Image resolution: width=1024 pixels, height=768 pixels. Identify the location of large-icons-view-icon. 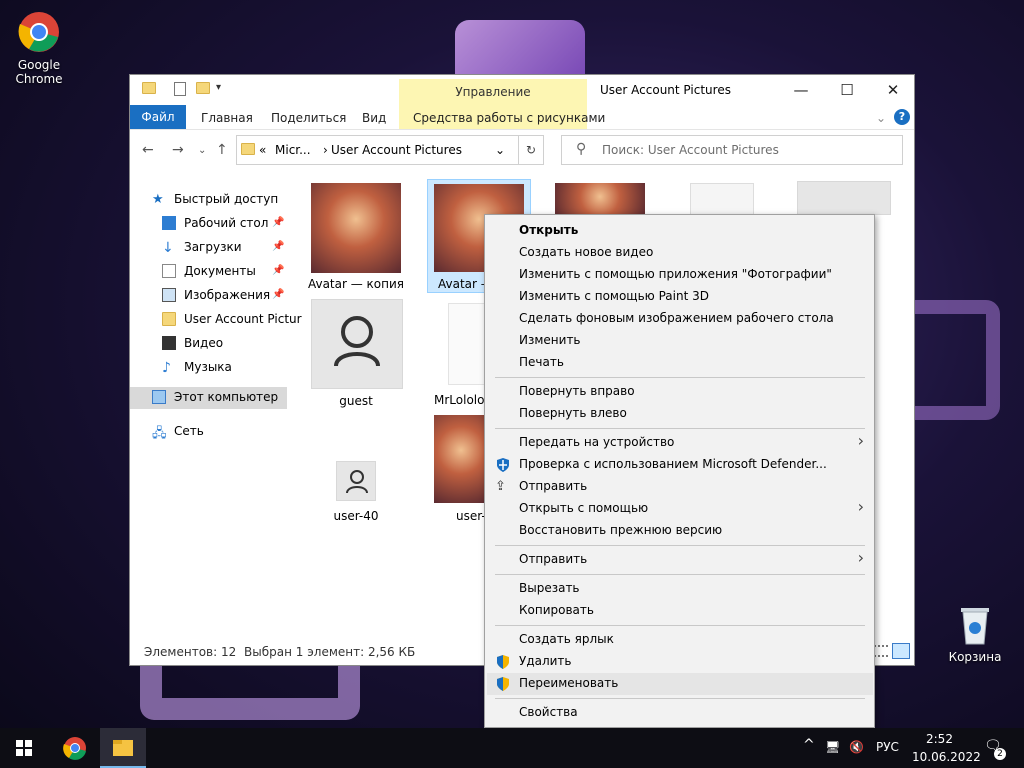
(901, 651).